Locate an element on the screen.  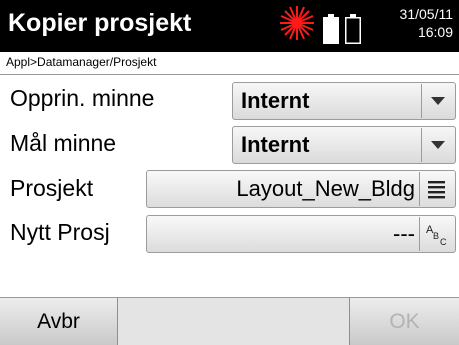
date-text: 31/05/11 is located at coordinates (426, 14).